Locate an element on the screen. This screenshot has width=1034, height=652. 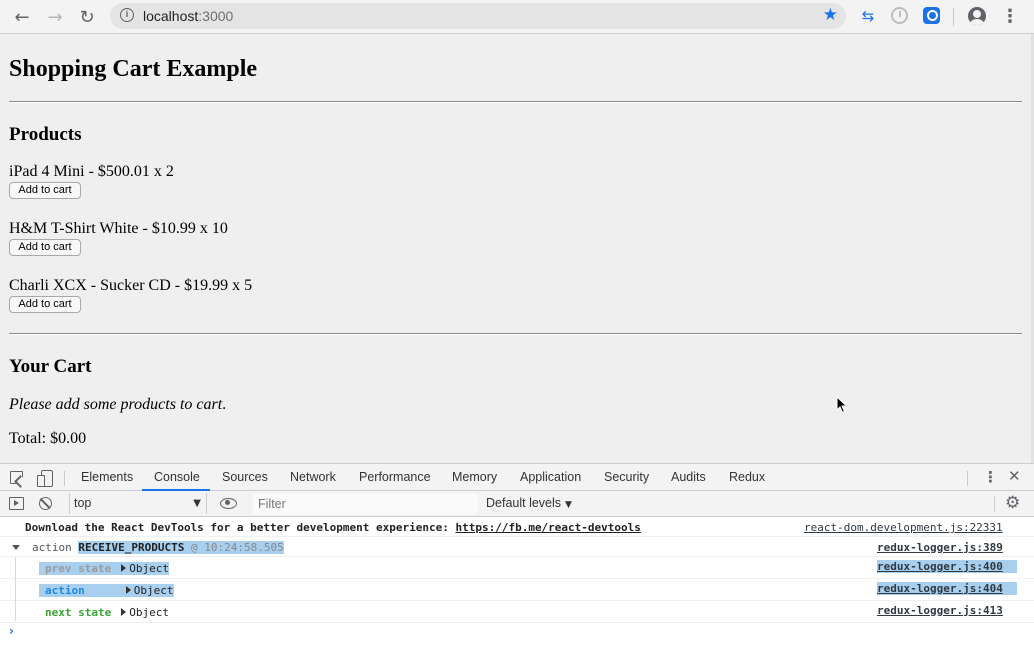
devtools-link: https://fb.me/react-devtools is located at coordinates (547, 527).